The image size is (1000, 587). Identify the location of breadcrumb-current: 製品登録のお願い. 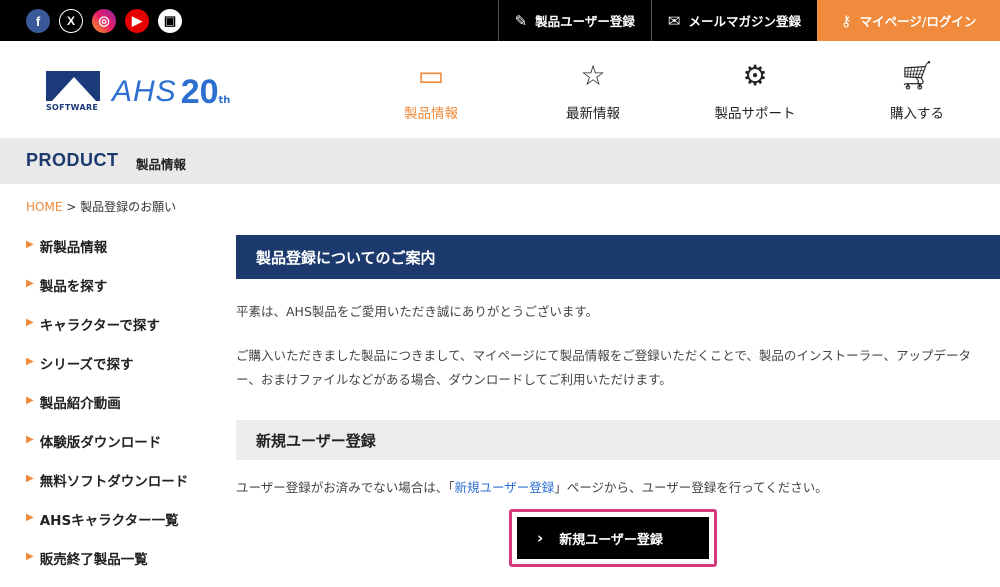
(128, 207).